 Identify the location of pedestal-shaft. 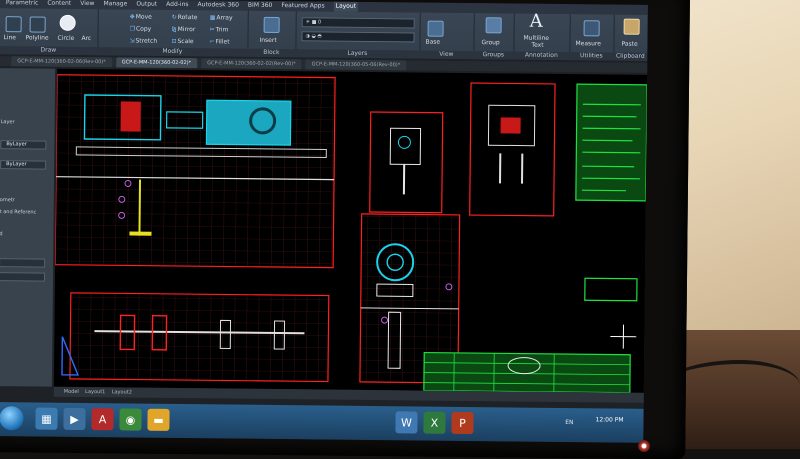
(139, 208).